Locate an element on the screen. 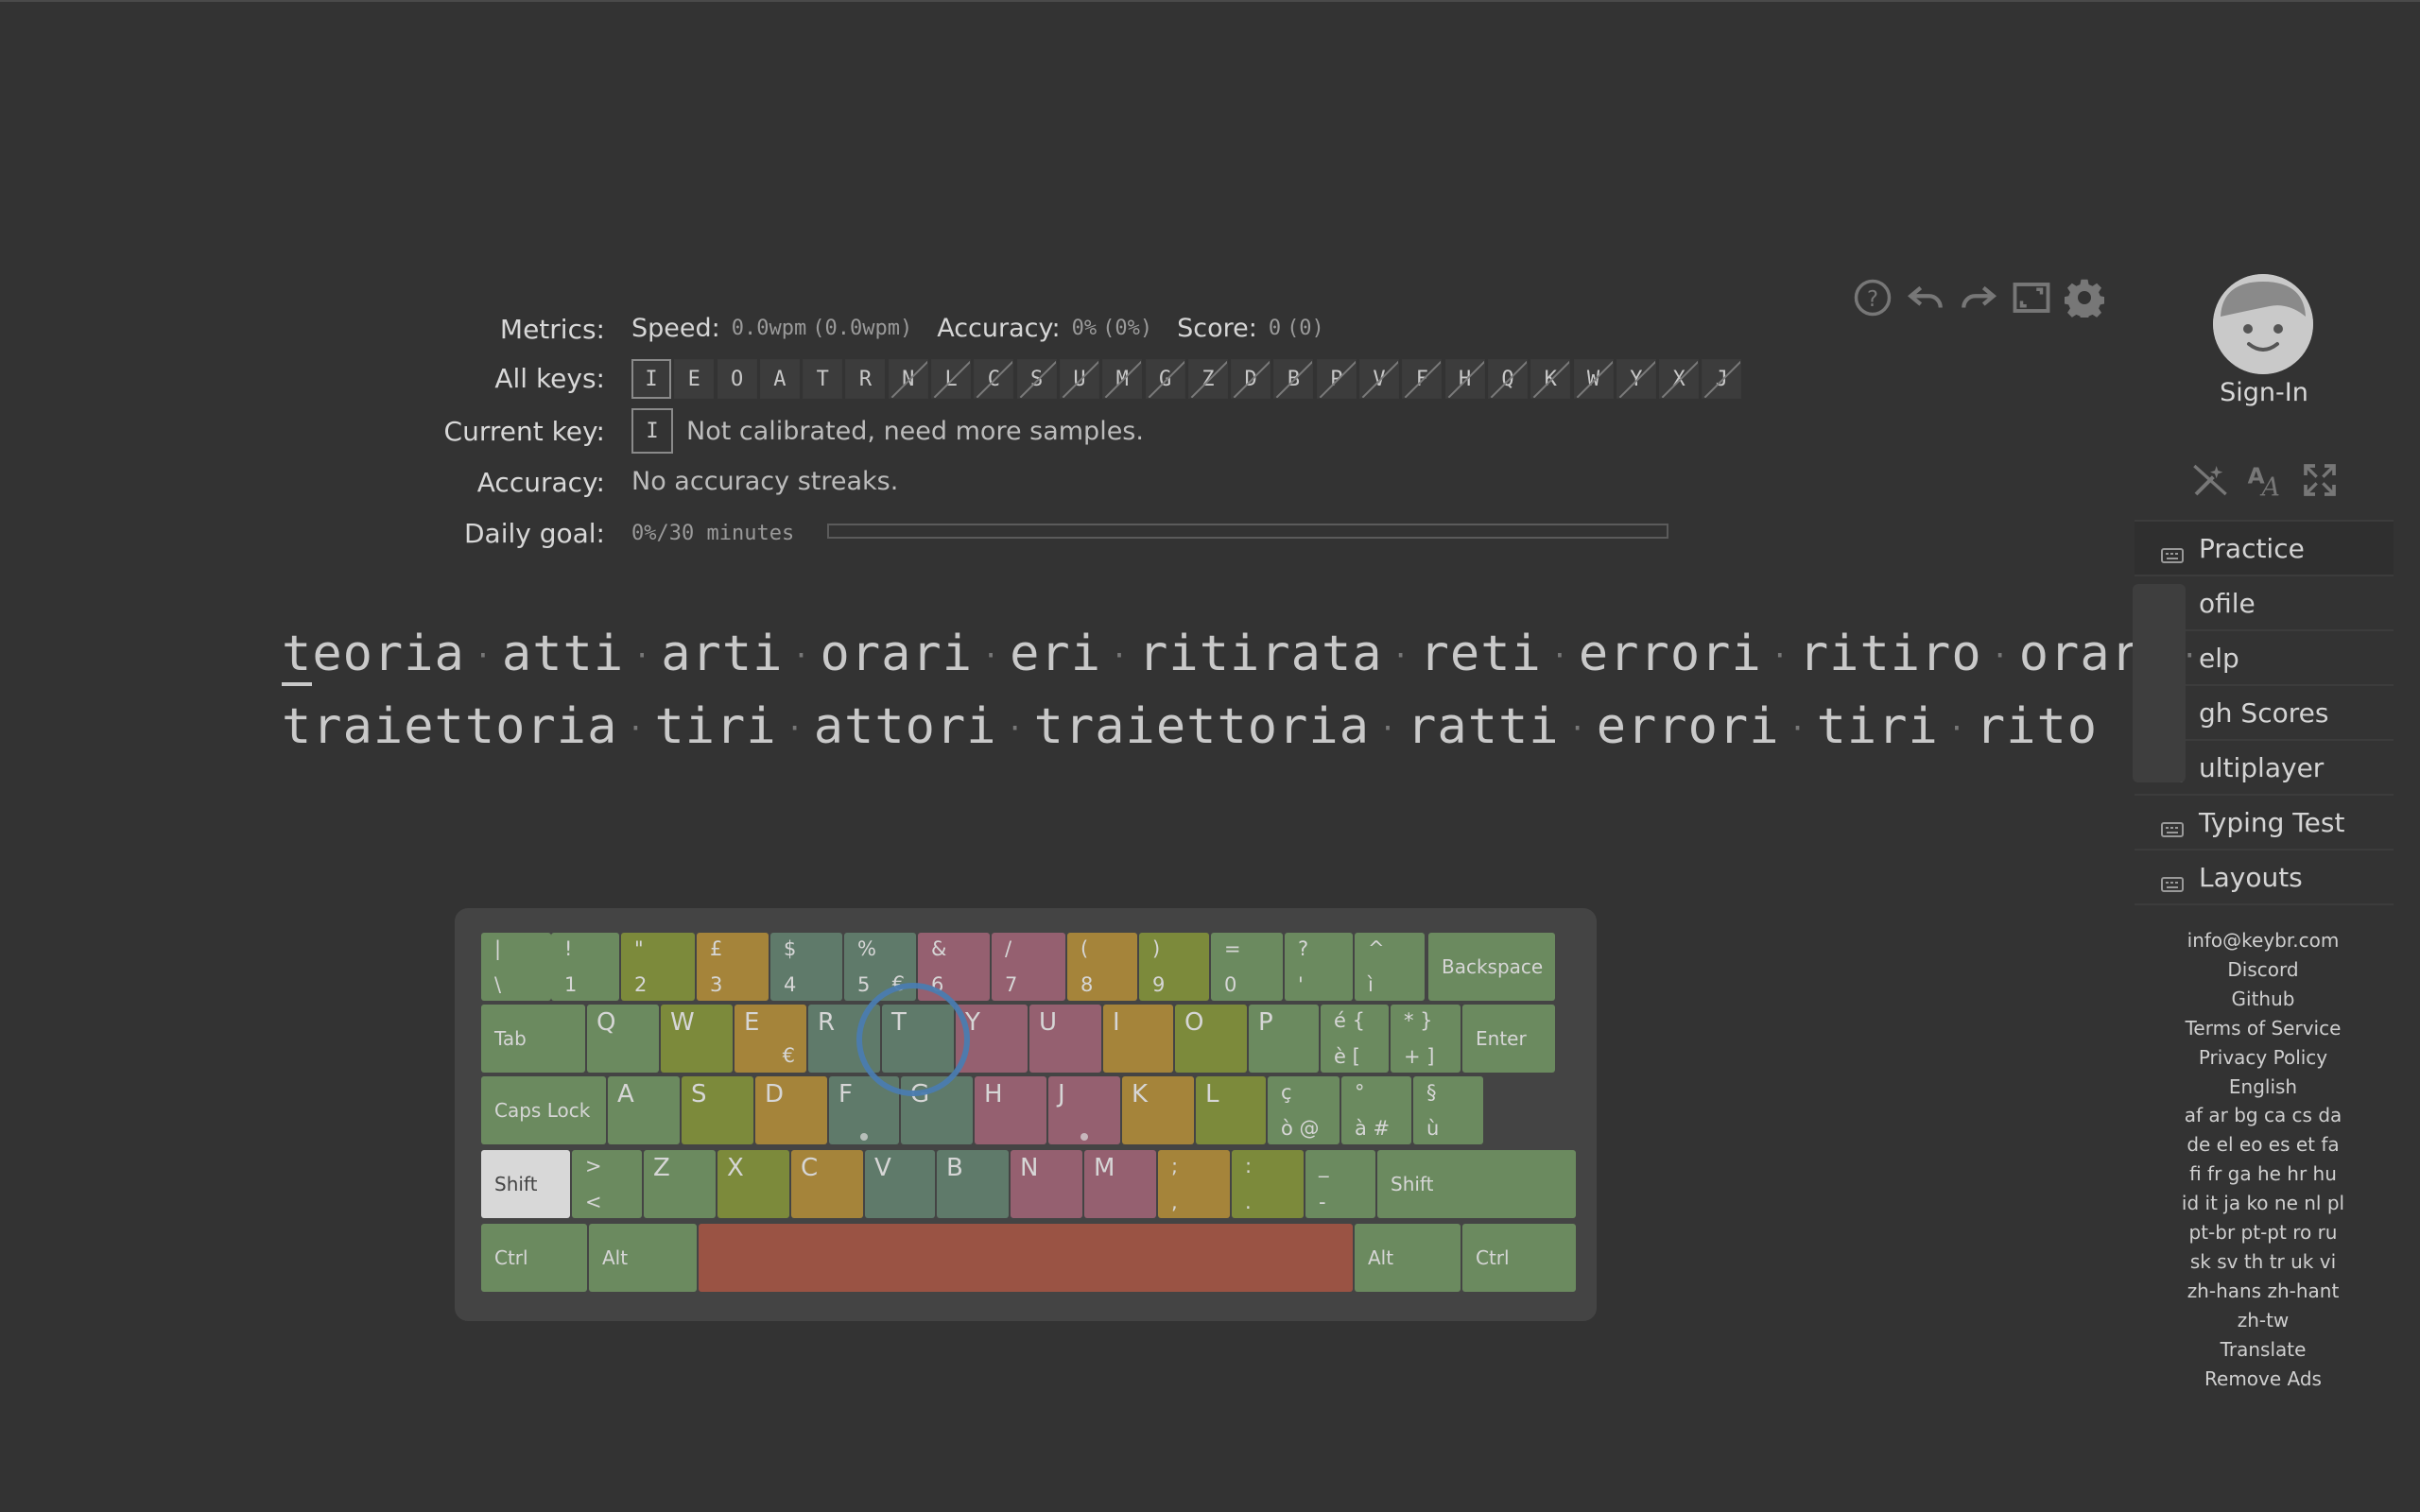 Image resolution: width=2420 pixels, height=1512 pixels. key-stat-f: F is located at coordinates (1423, 379).